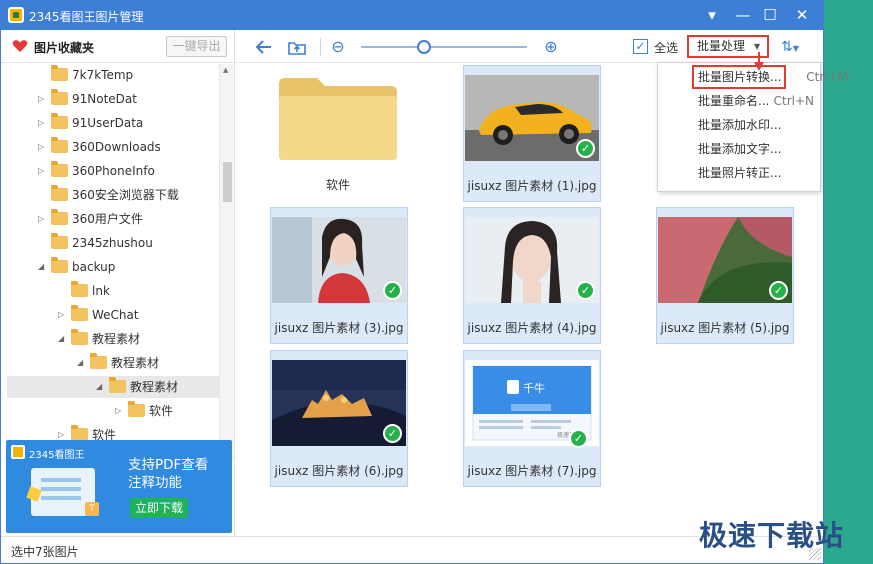 The height and width of the screenshot is (564, 873). What do you see at coordinates (115, 315) in the screenshot?
I see `tree-item-label: WeChat` at bounding box center [115, 315].